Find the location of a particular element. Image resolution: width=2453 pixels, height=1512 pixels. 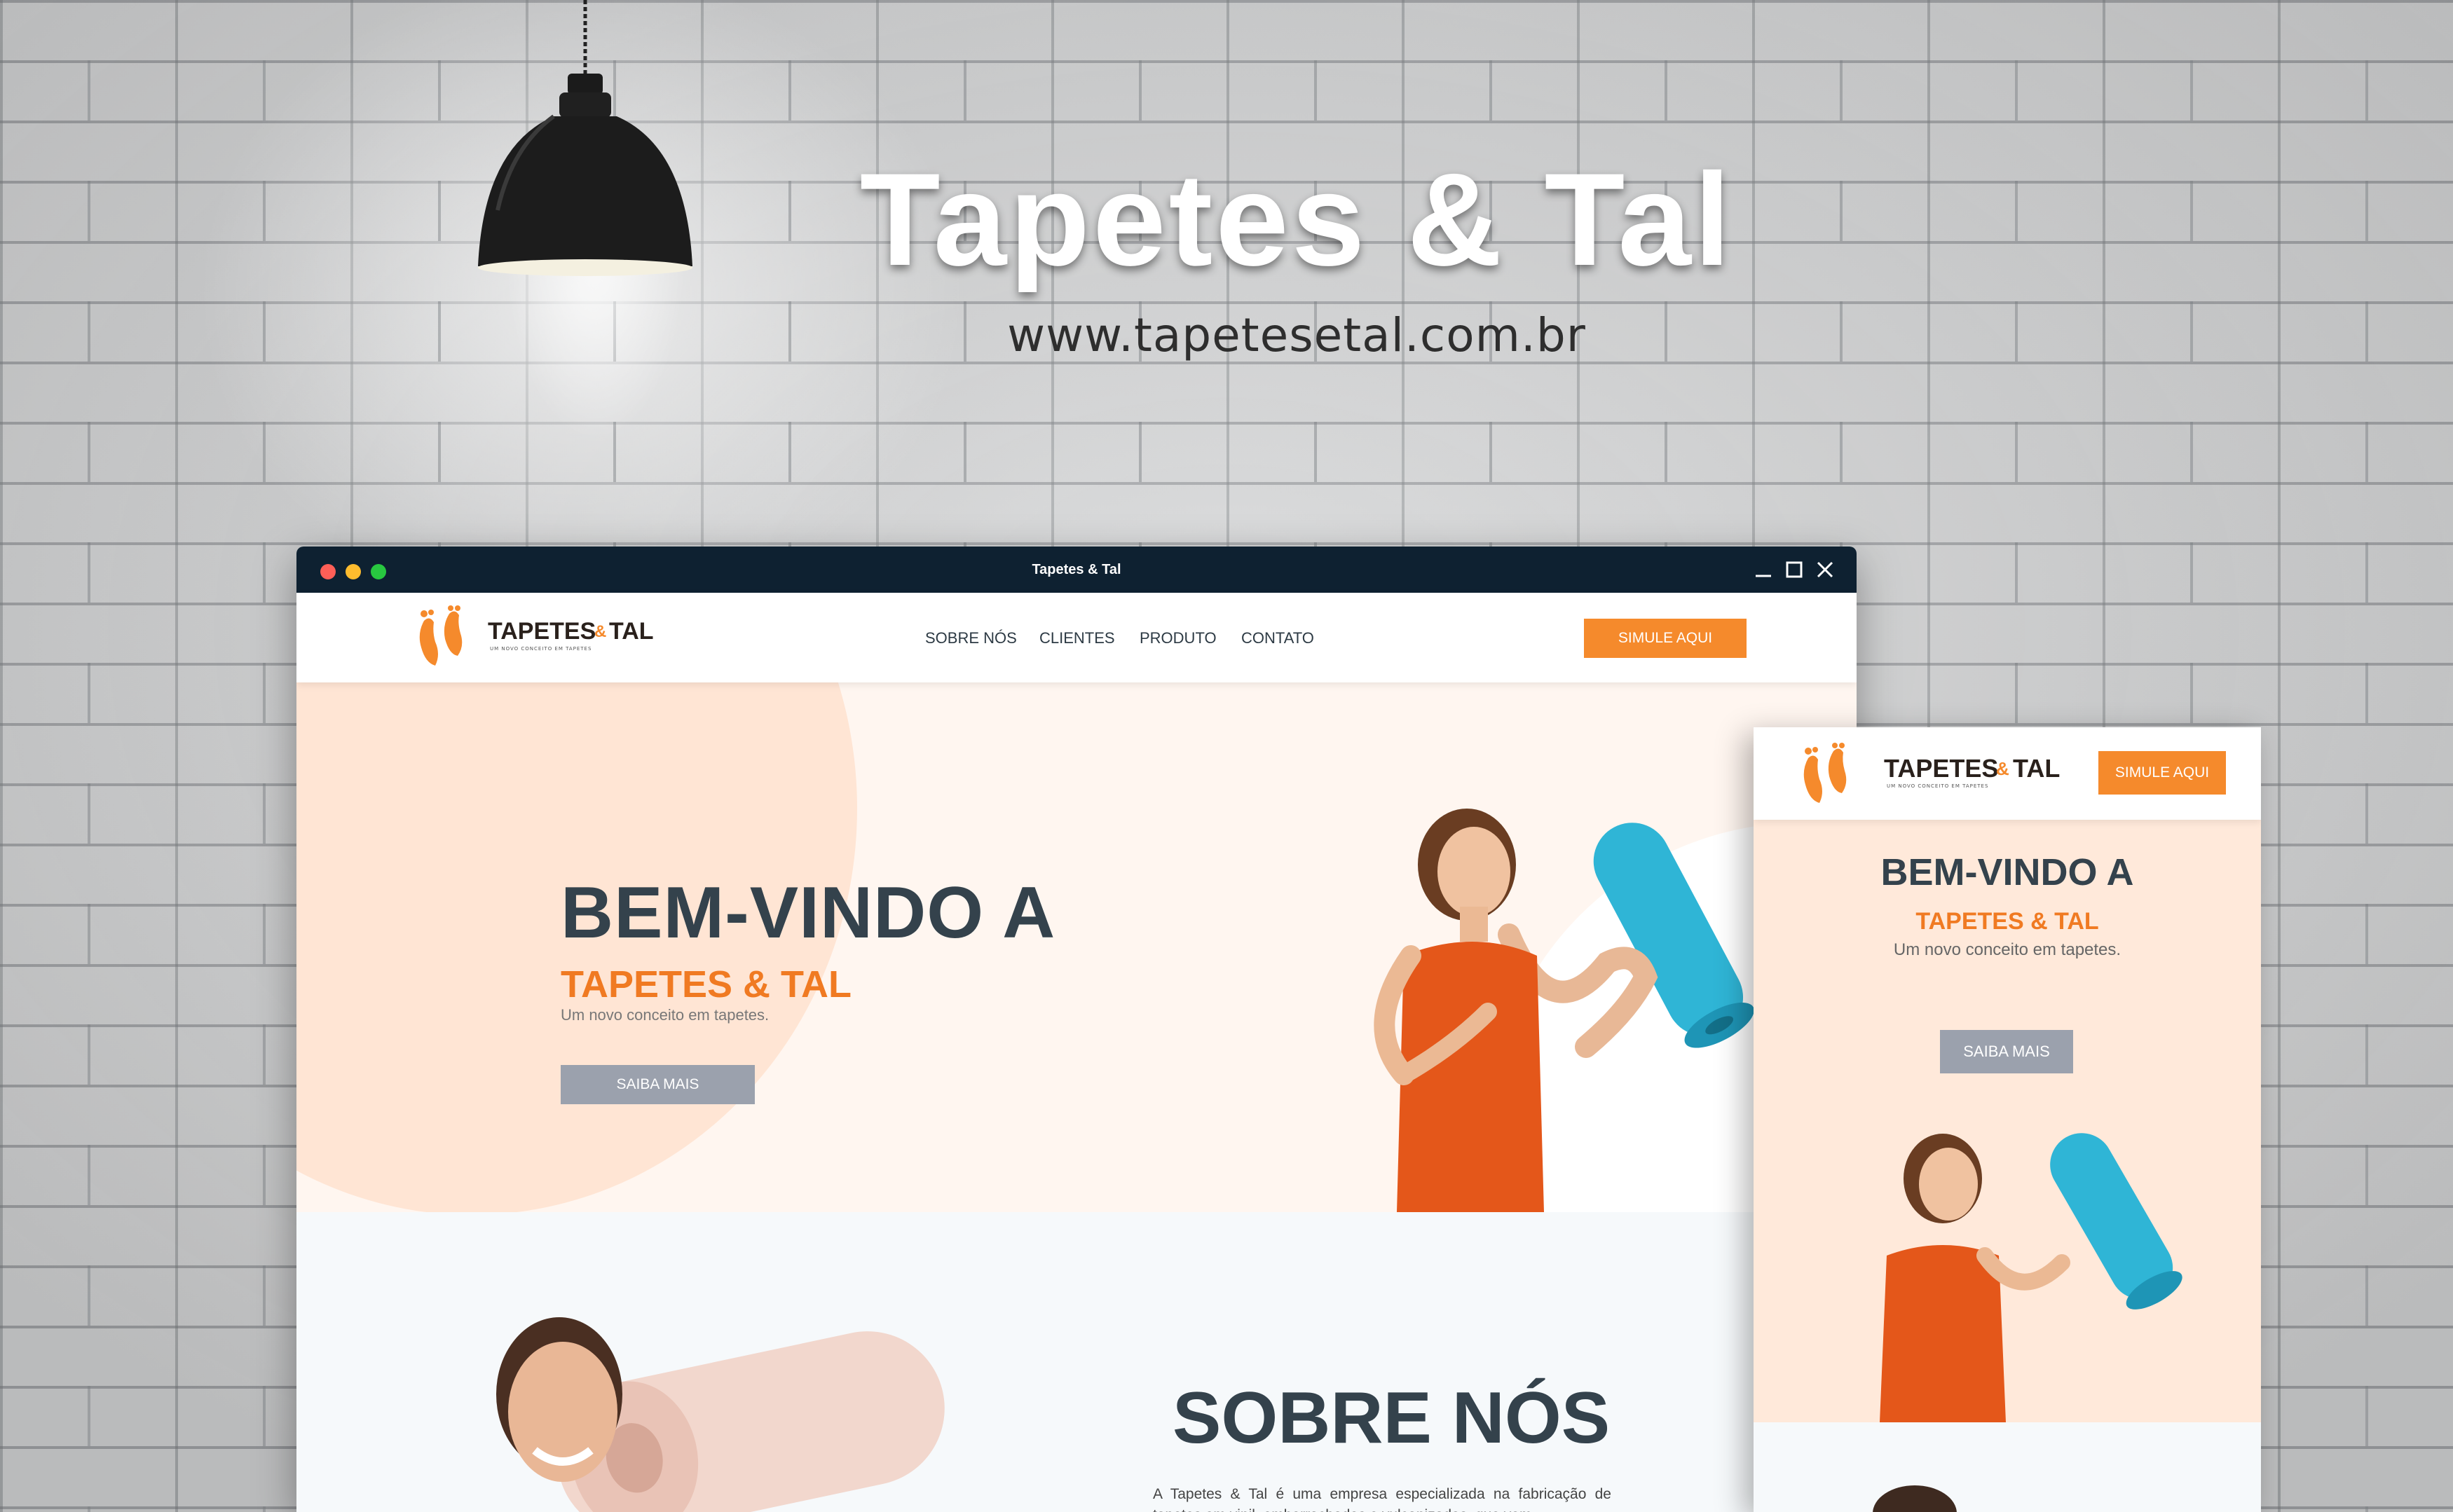

nav-link-clientes: CLIENTES is located at coordinates (1077, 638).